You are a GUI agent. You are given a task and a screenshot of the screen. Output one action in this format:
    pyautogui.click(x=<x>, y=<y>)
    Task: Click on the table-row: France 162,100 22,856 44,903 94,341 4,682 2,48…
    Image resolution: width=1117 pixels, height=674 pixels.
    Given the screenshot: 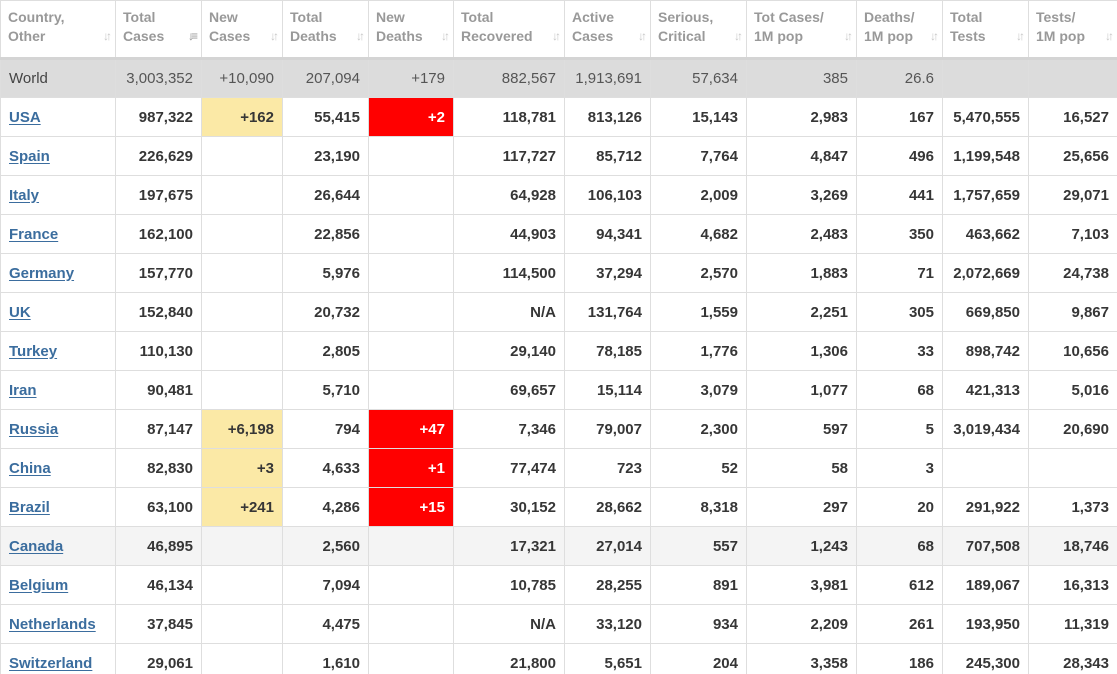 What is the action you would take?
    pyautogui.click(x=558, y=234)
    